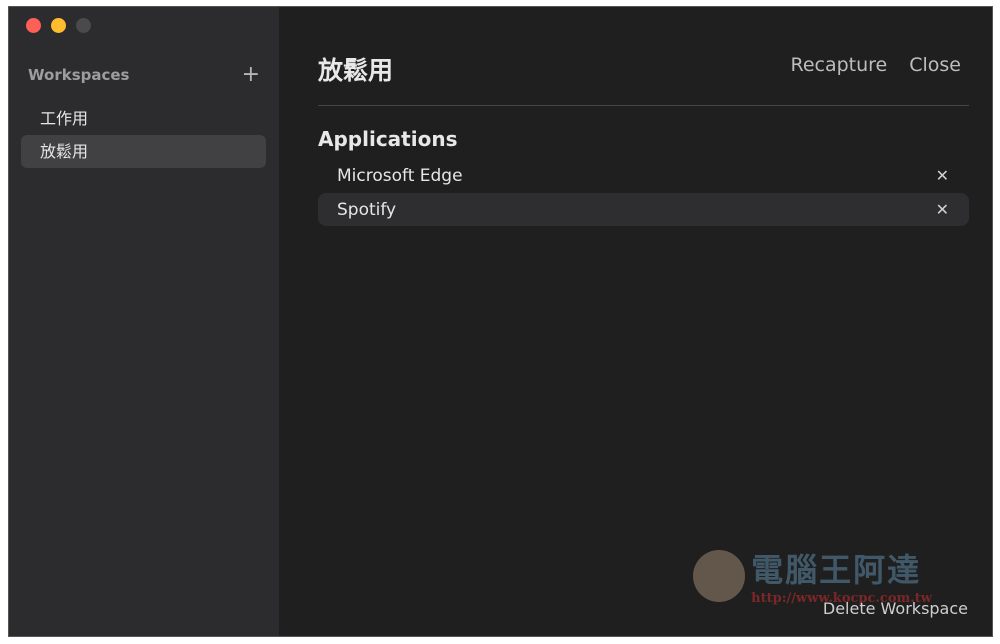  Describe the element at coordinates (643, 105) in the screenshot. I see `divider` at that location.